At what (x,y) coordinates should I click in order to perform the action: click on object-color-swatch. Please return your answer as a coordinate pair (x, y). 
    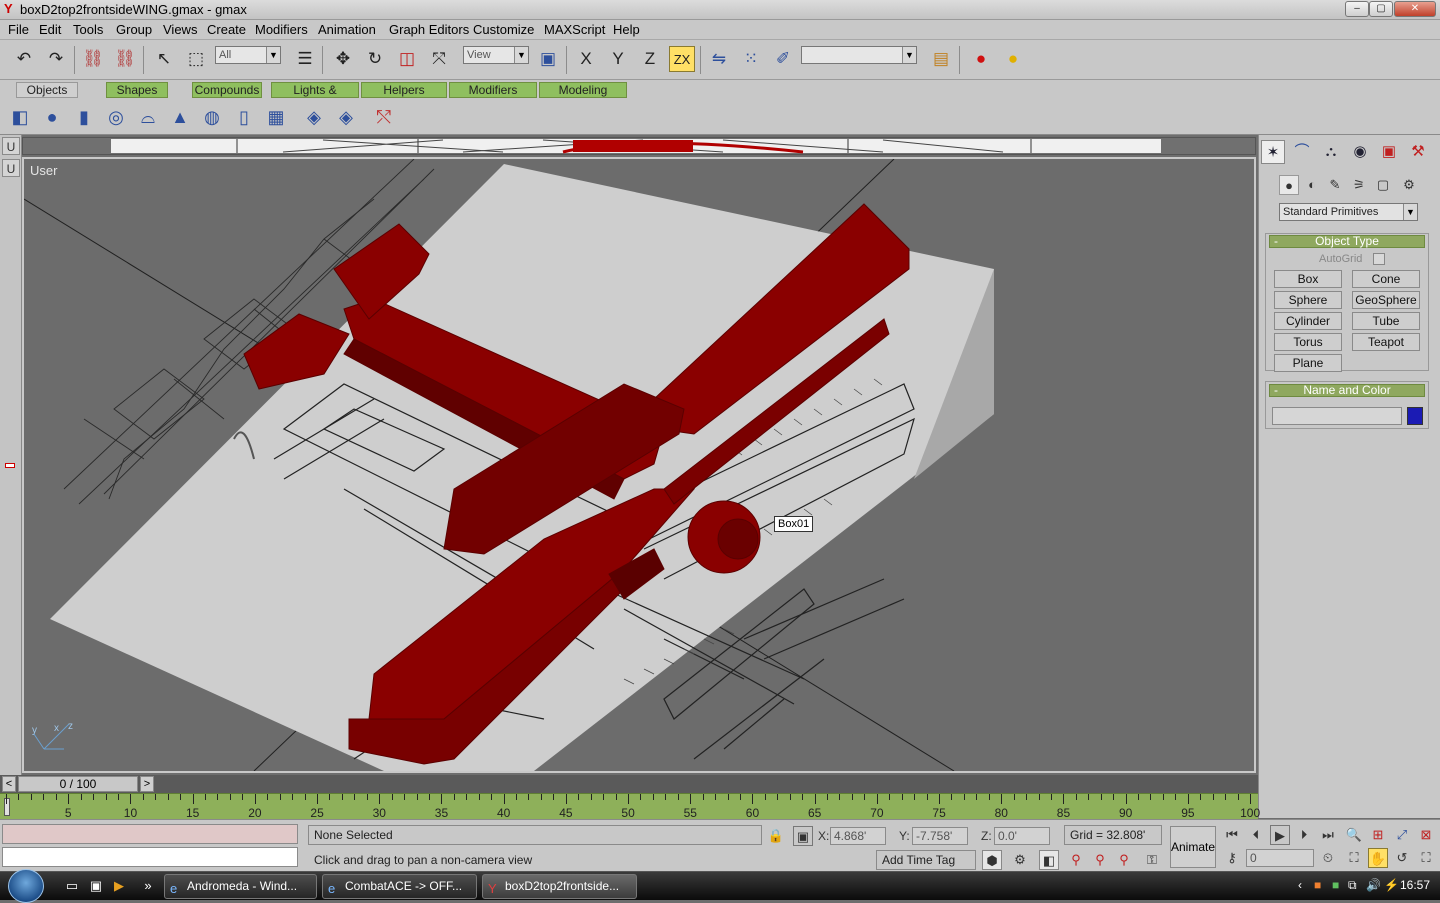
    Looking at the image, I should click on (1415, 416).